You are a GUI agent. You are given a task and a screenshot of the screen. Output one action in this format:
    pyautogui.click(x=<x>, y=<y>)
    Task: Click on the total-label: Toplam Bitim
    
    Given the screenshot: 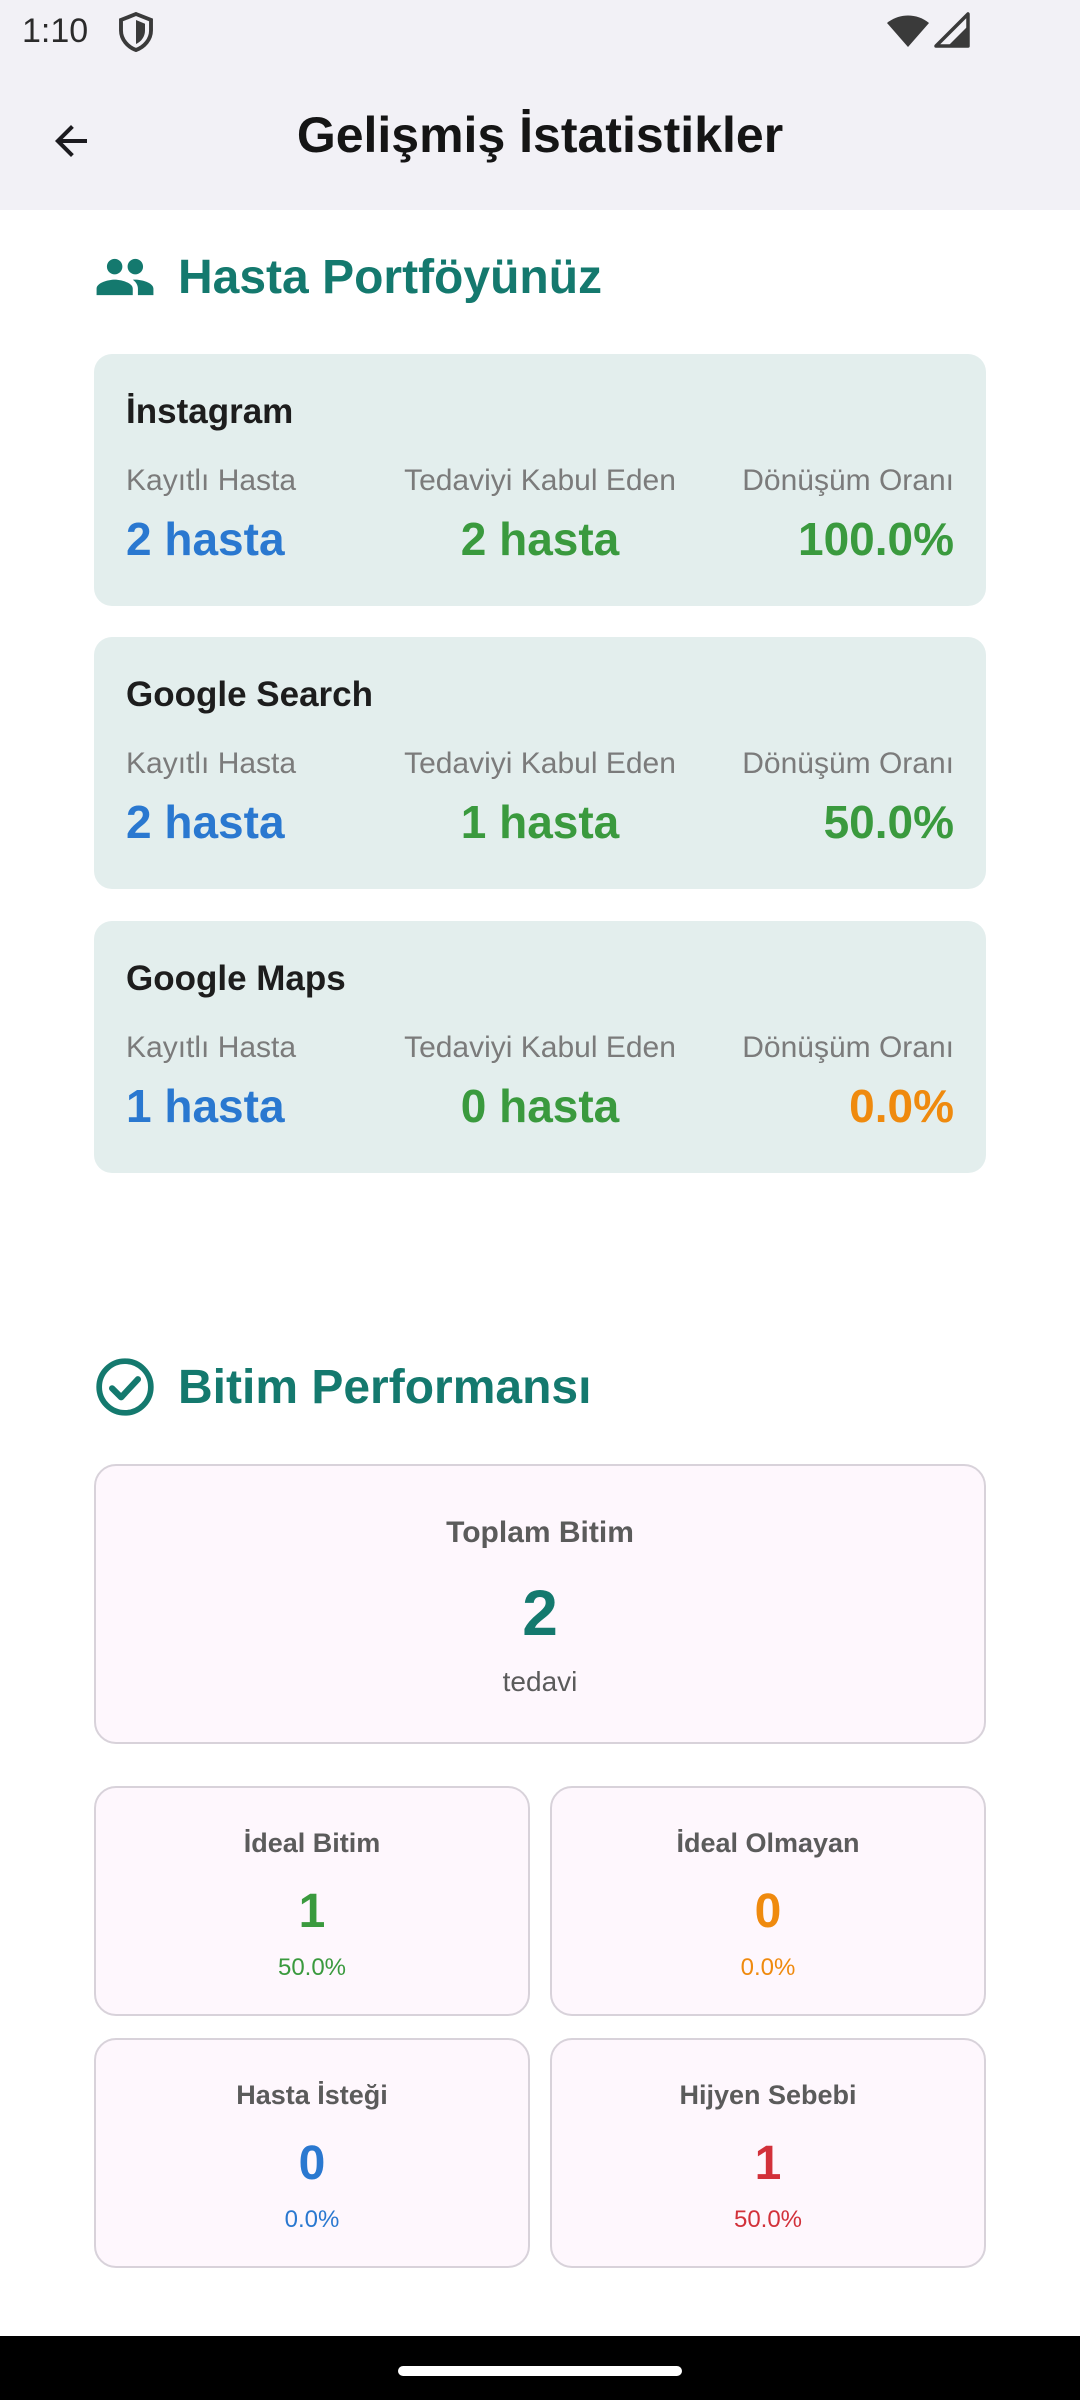 What is the action you would take?
    pyautogui.click(x=540, y=1532)
    